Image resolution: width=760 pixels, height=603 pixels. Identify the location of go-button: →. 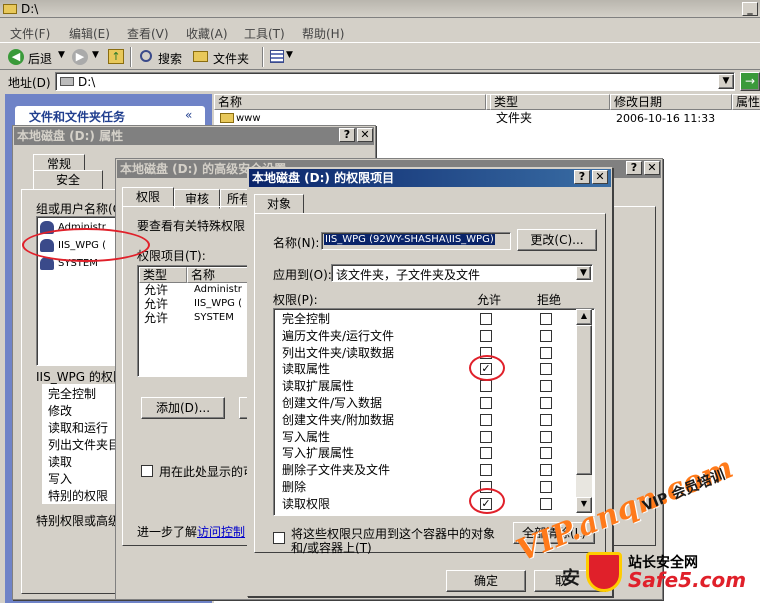
(750, 81).